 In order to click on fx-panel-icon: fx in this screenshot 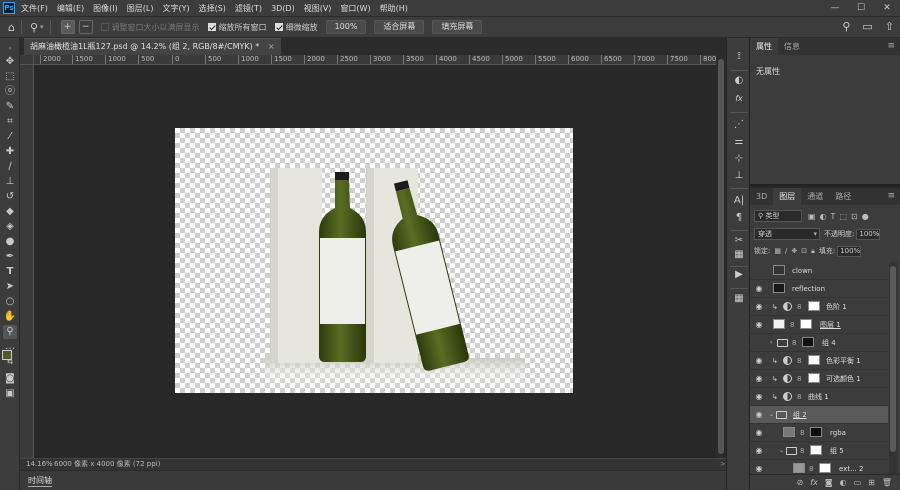, I will do `click(739, 99)`.